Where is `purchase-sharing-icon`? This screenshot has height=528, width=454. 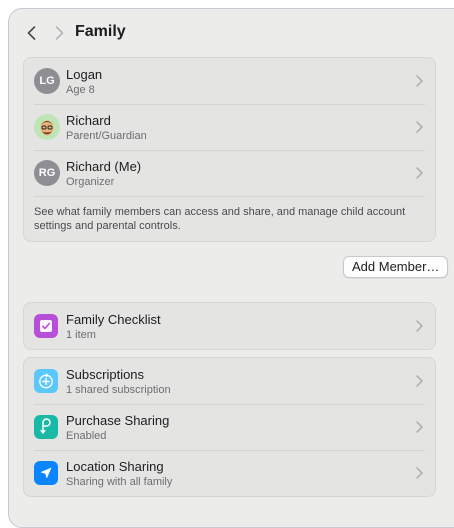
purchase-sharing-icon is located at coordinates (46, 427).